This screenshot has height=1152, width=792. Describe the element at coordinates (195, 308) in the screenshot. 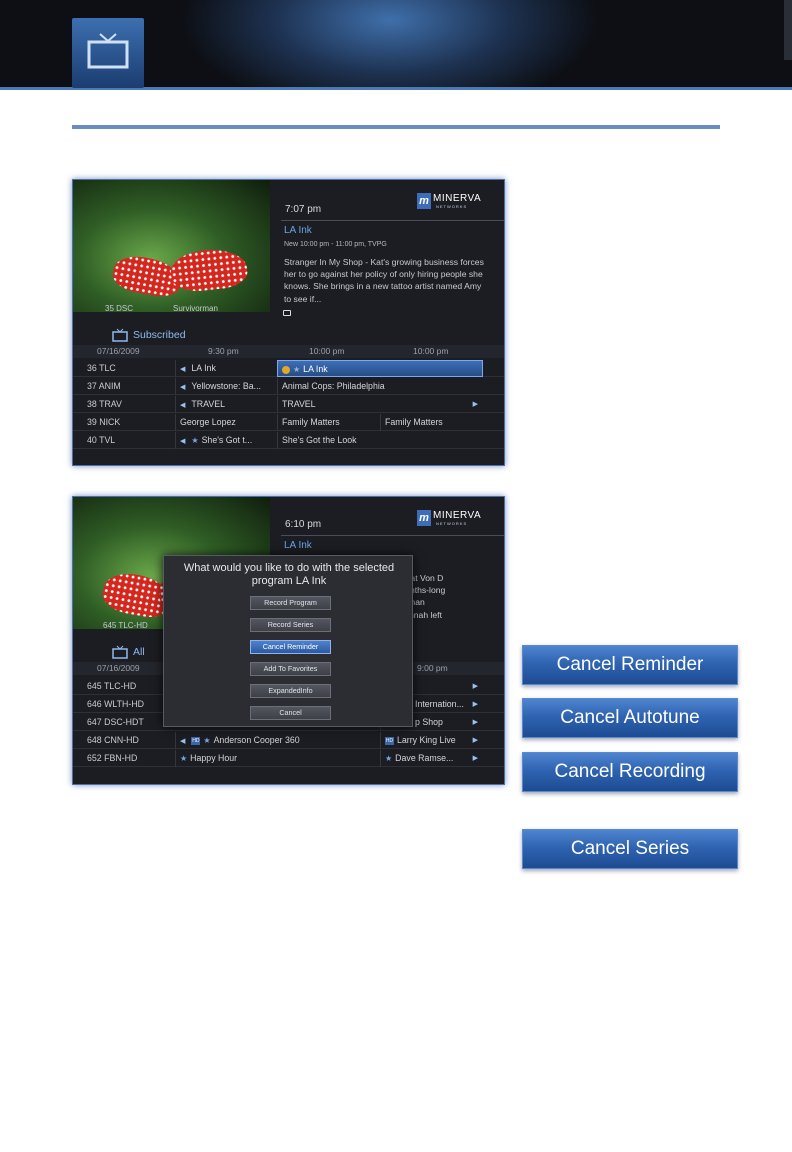

I see `preview-program: Survivorman` at that location.